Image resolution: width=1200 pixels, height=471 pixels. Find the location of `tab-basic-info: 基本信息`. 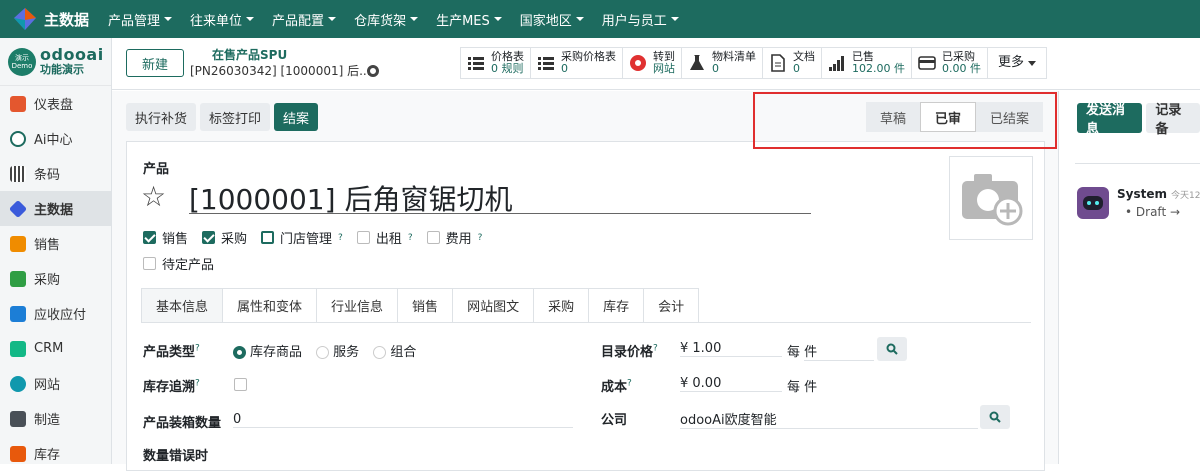

tab-basic-info: 基本信息 is located at coordinates (182, 305).